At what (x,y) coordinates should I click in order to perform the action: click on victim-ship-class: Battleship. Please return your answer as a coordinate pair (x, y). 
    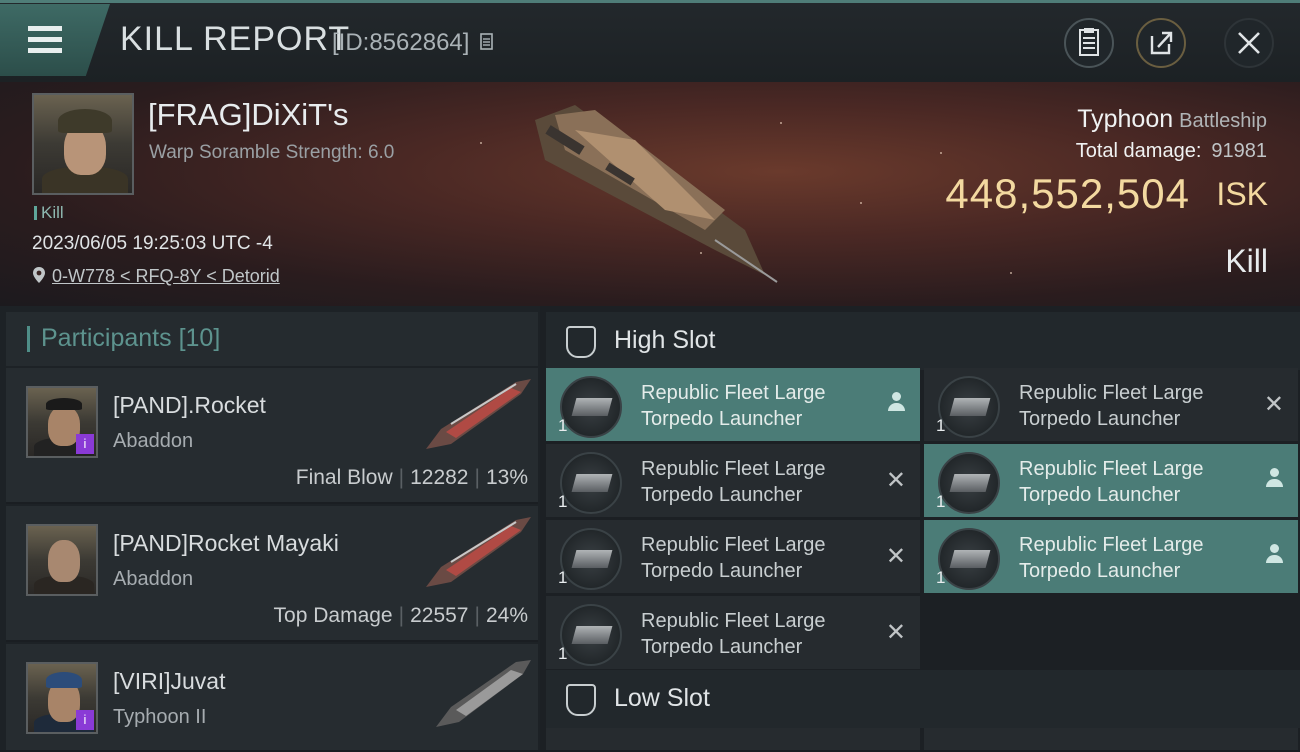
    Looking at the image, I should click on (1223, 121).